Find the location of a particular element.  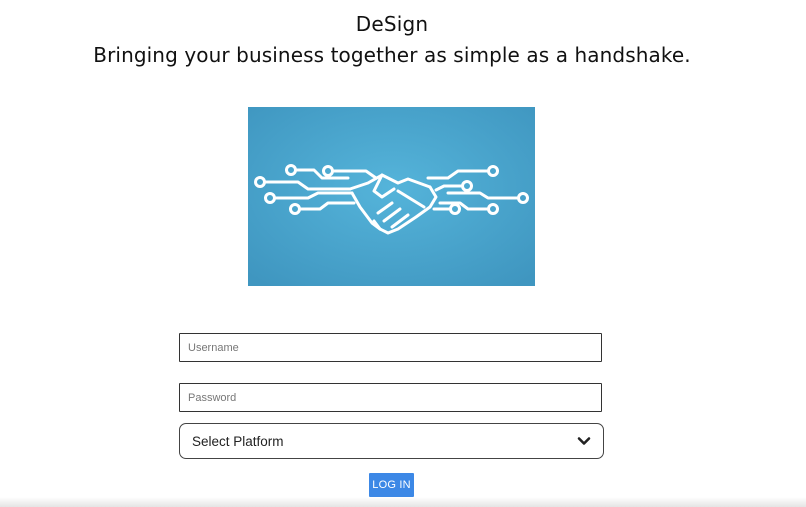

login-button: LOG IN is located at coordinates (391, 485).